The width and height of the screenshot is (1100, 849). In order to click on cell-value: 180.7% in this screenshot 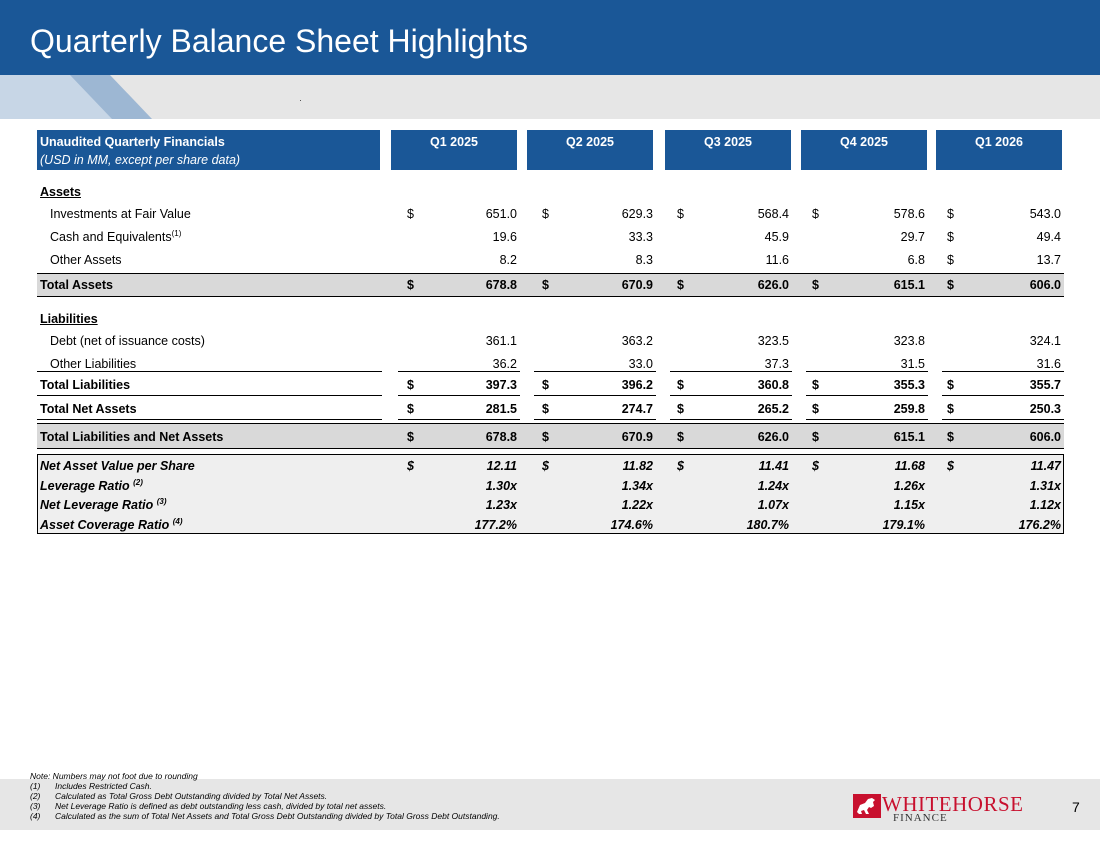, I will do `click(767, 524)`.